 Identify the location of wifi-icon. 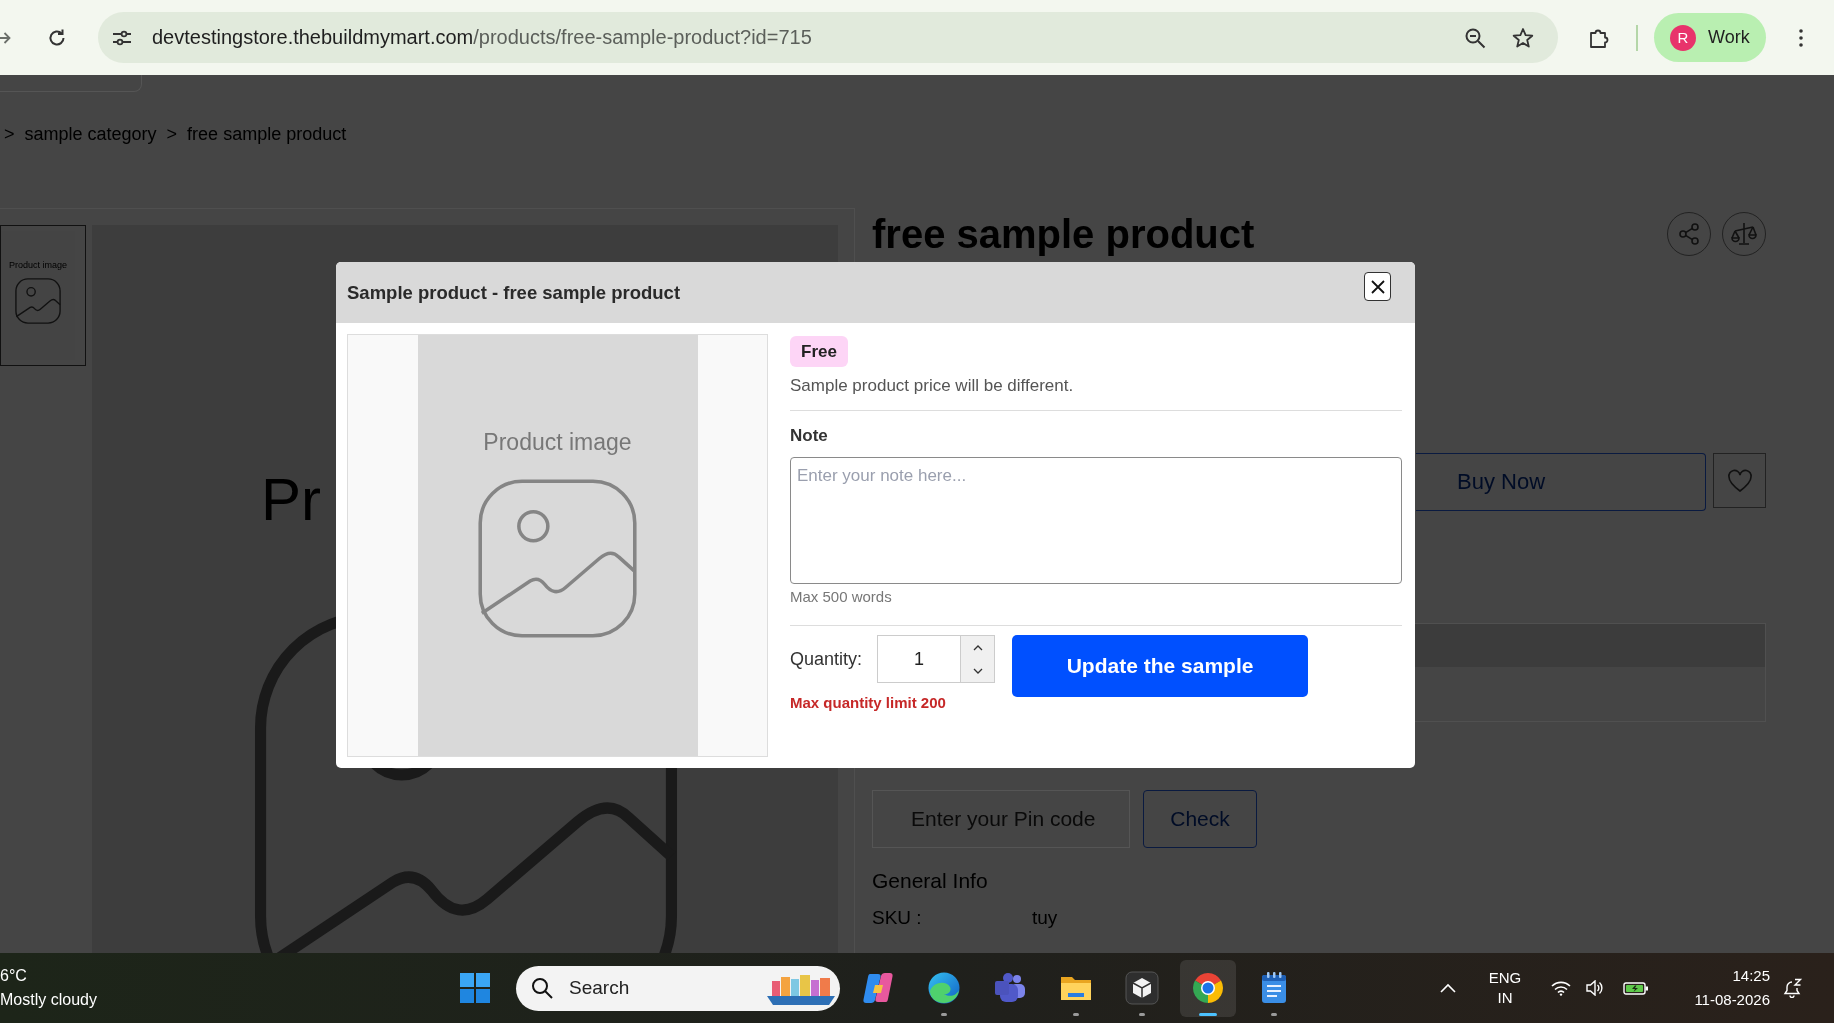
(1561, 988).